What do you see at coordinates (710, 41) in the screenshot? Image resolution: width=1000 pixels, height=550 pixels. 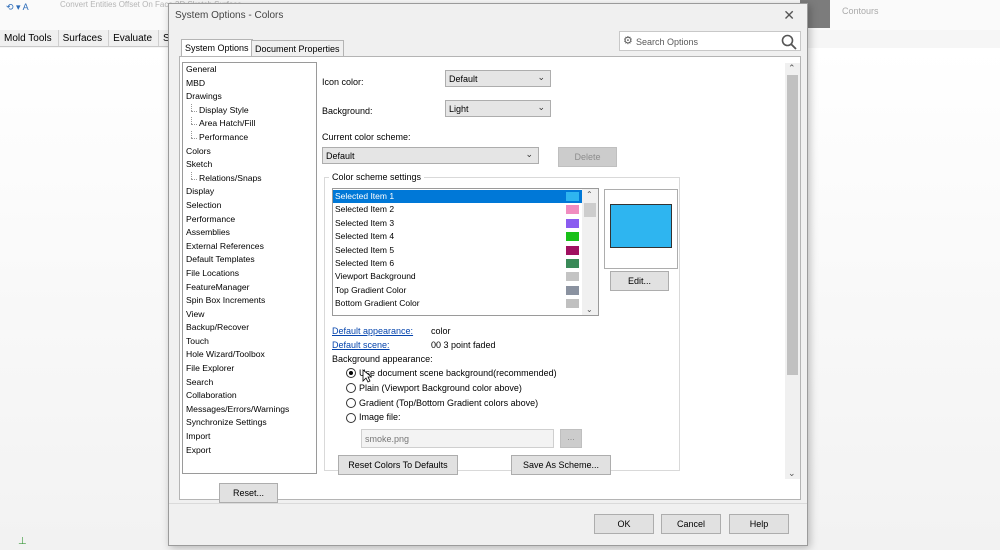 I see `search-options-box: ⚙ Search Options` at bounding box center [710, 41].